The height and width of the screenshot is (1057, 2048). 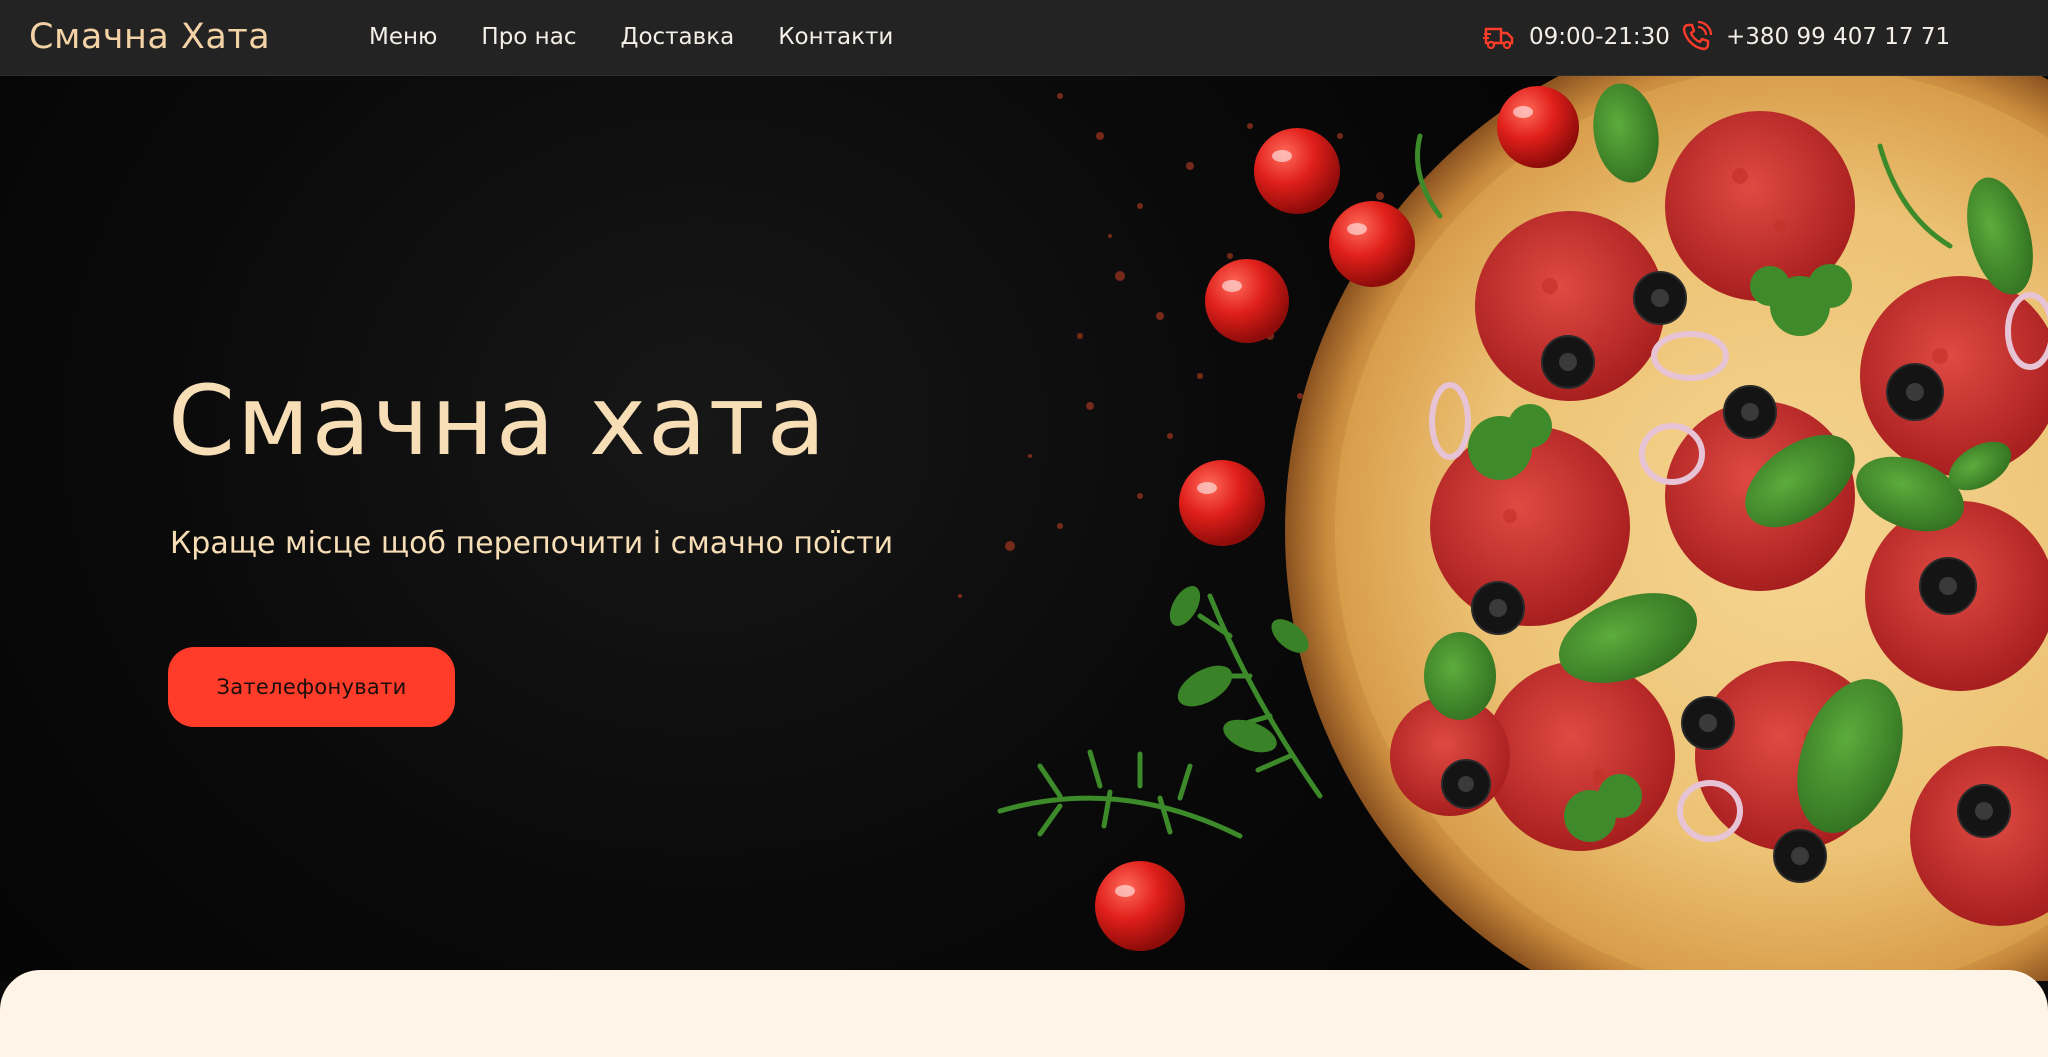 What do you see at coordinates (1838, 37) in the screenshot?
I see `phone-number: +380 99 407 17 71` at bounding box center [1838, 37].